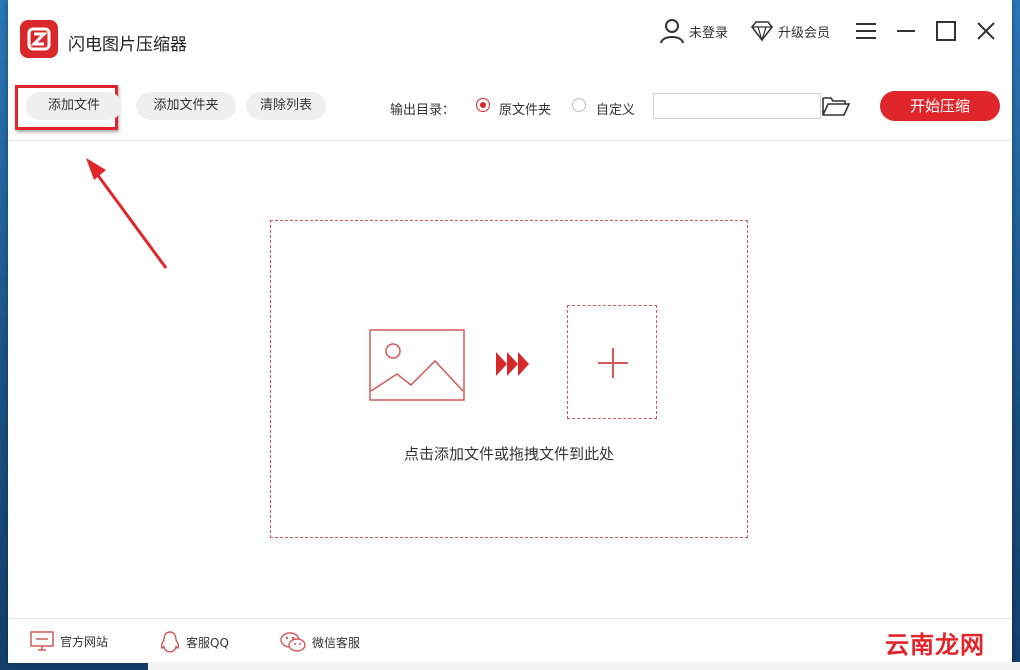 Image resolution: width=1020 pixels, height=670 pixels. Describe the element at coordinates (708, 33) in the screenshot. I see `login-label: 未登录` at that location.